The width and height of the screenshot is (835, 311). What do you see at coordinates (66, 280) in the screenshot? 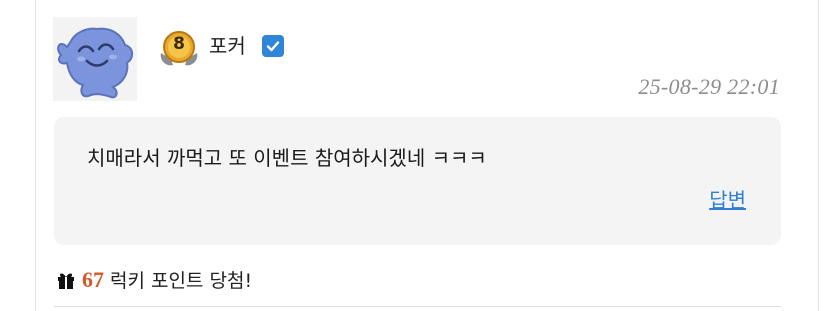
I see `gift-icon` at bounding box center [66, 280].